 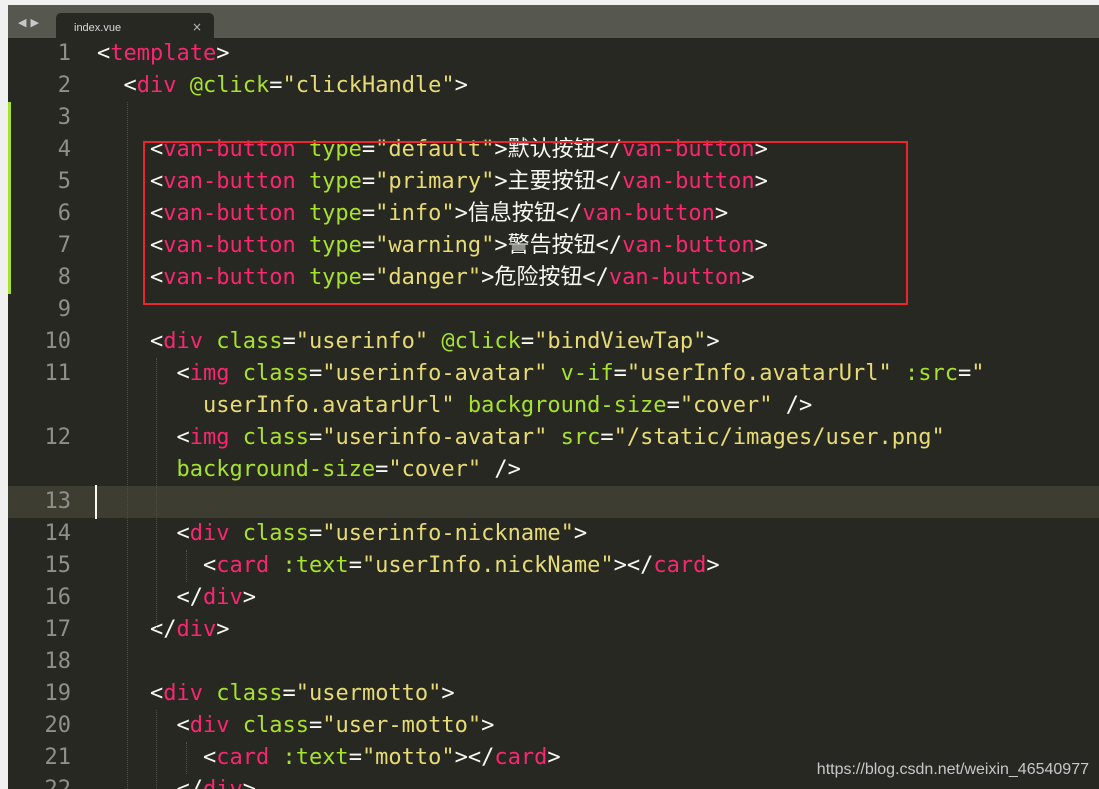 What do you see at coordinates (978, 373) in the screenshot?
I see `code-token: "` at bounding box center [978, 373].